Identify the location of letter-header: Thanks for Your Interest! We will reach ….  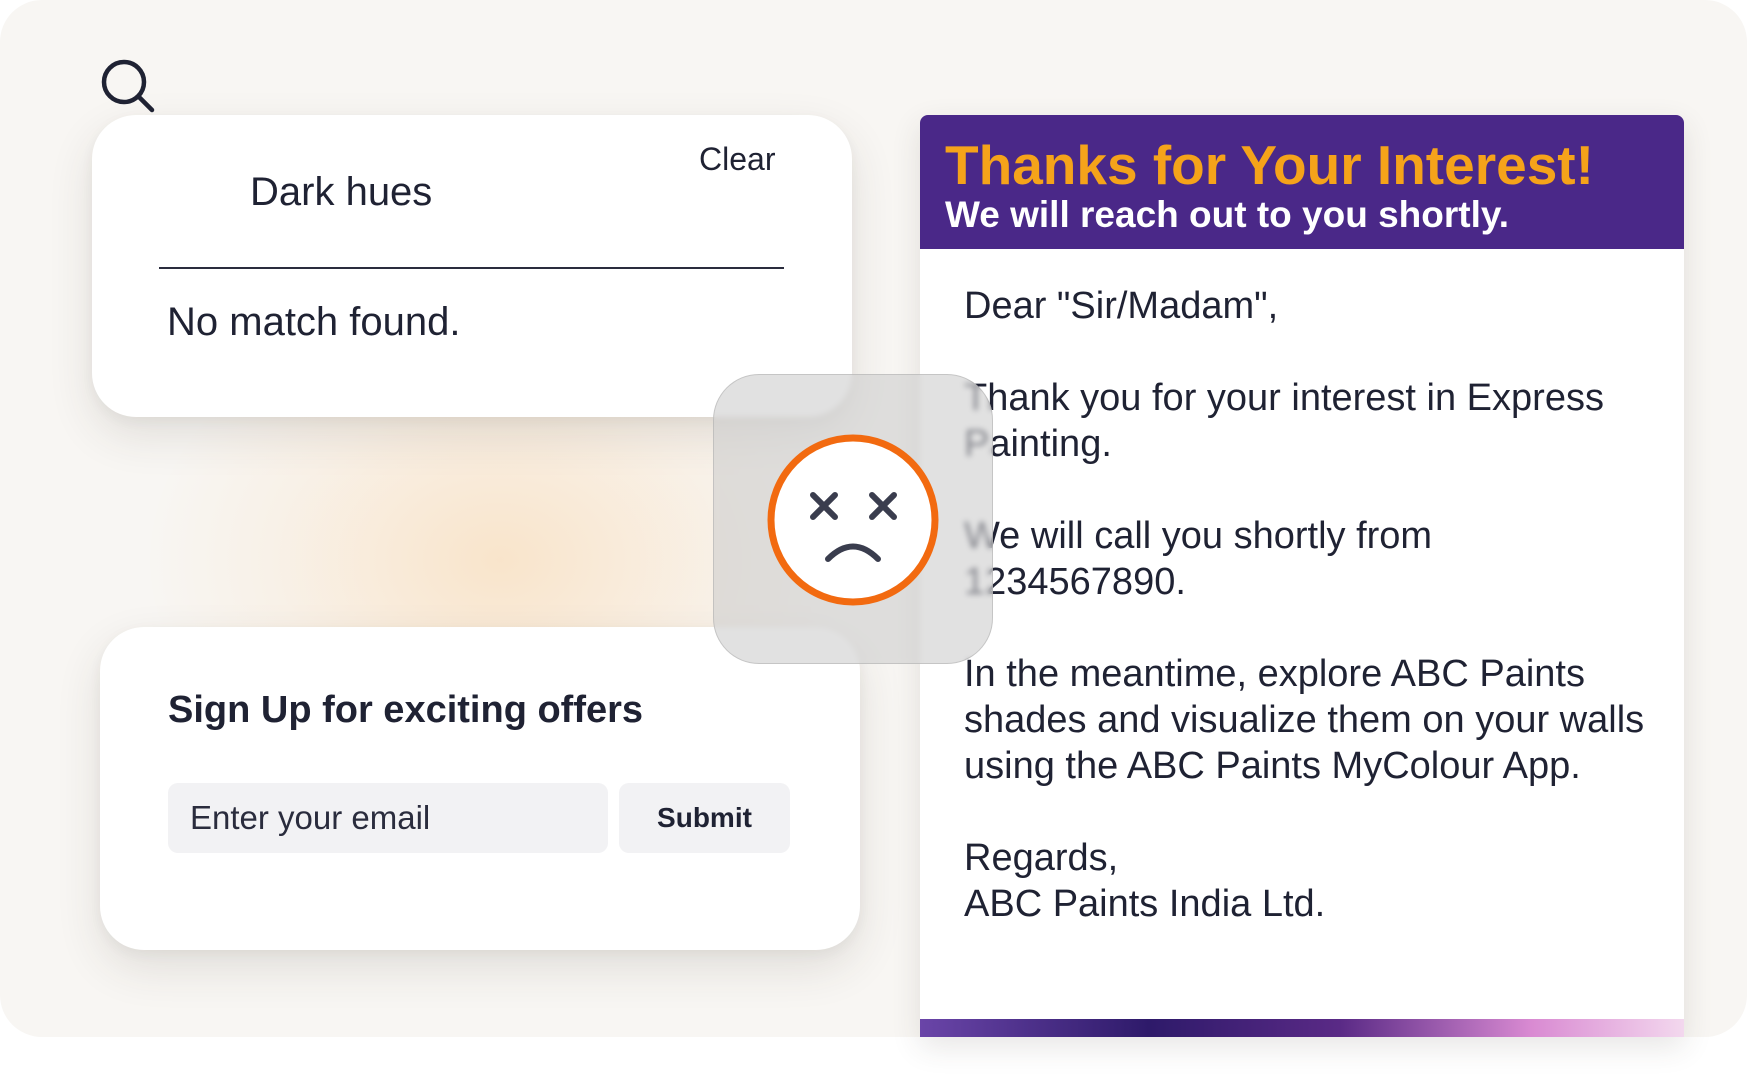
(1302, 182).